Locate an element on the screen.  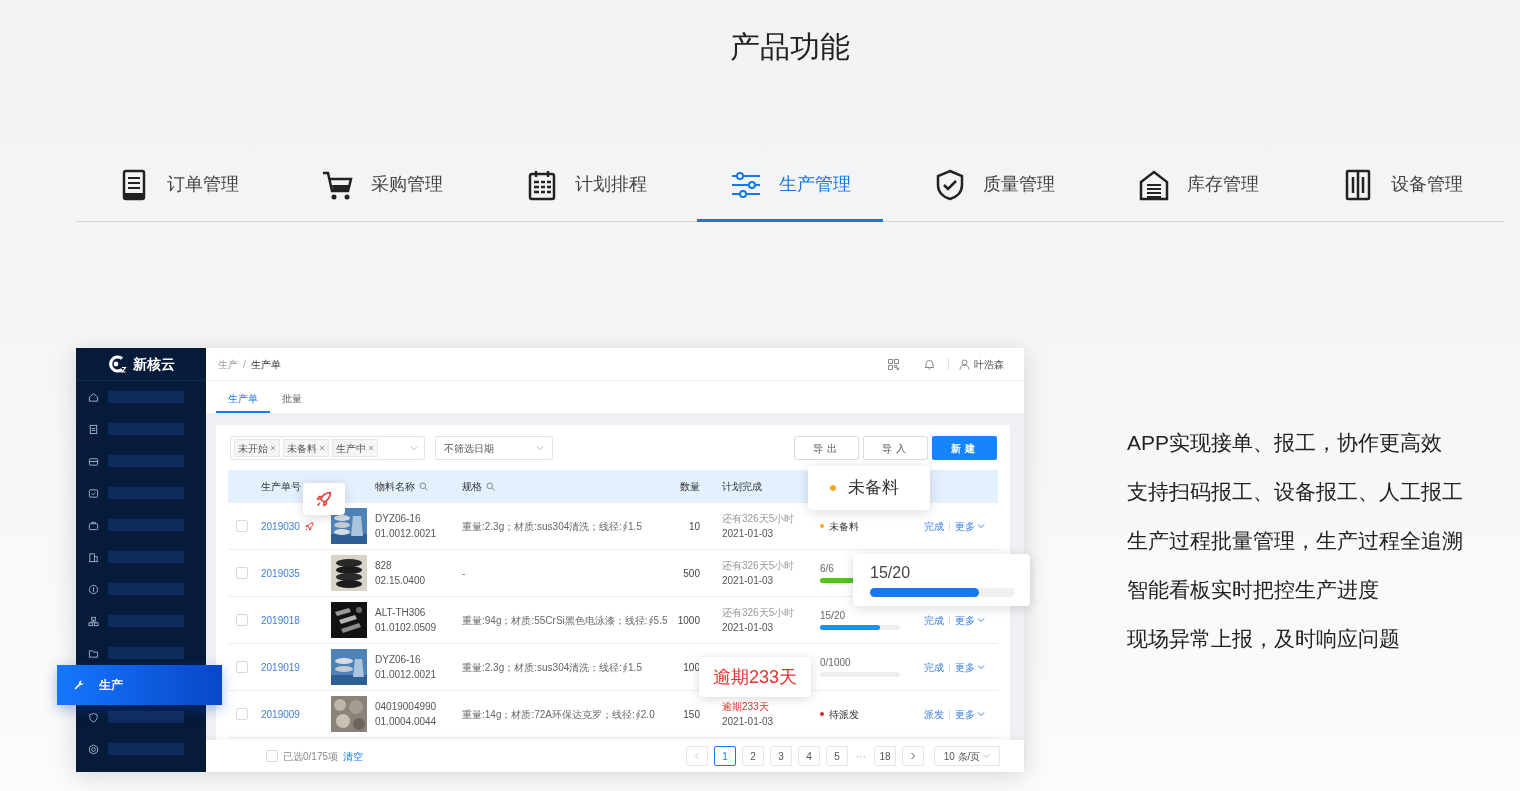
progress-reading: 0/1000 is located at coordinates (835, 662).